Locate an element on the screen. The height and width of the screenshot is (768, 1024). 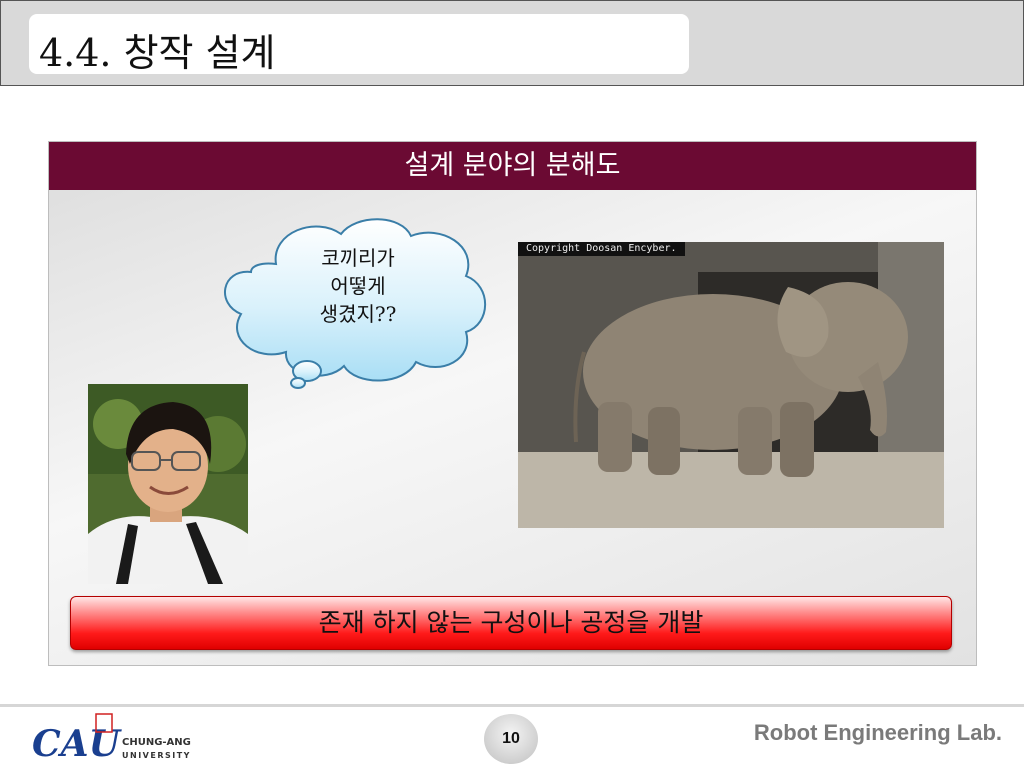
slide-title: 4.4. 창작 설계 is located at coordinates (157, 53).